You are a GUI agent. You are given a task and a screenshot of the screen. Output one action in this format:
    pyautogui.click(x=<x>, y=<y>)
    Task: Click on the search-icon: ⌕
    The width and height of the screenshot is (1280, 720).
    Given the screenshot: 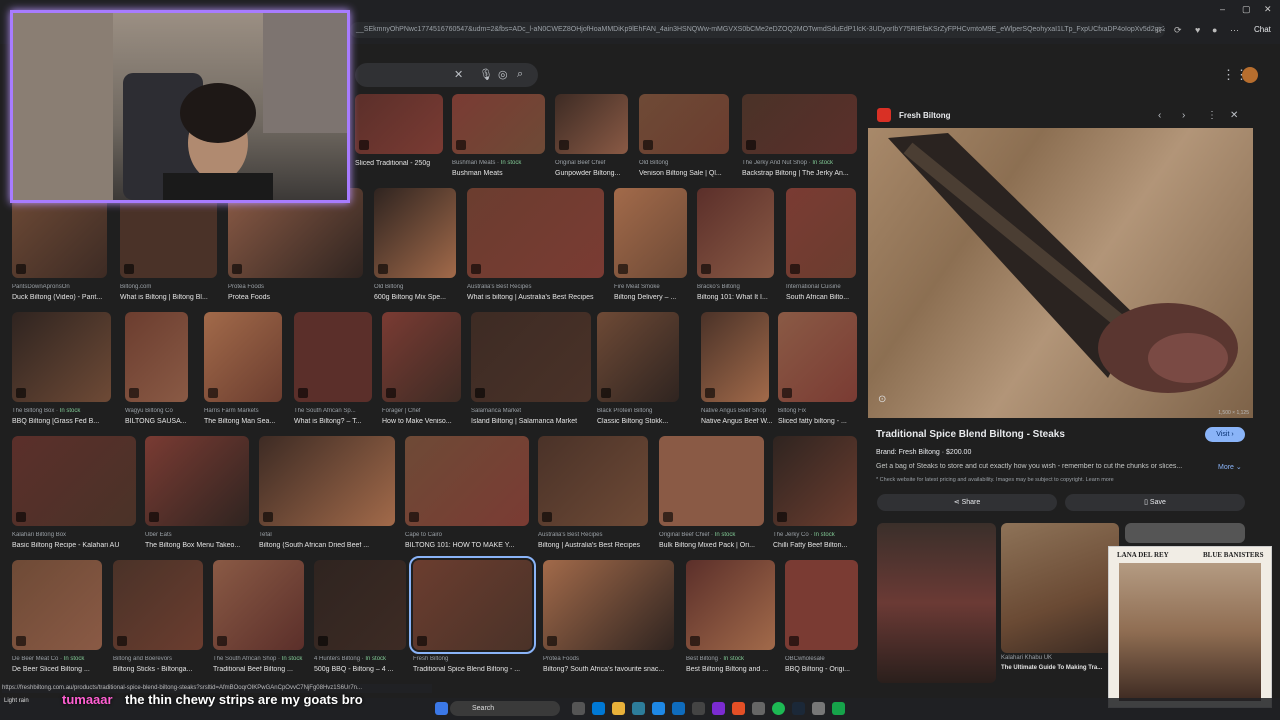 What is the action you would take?
    pyautogui.click(x=520, y=74)
    